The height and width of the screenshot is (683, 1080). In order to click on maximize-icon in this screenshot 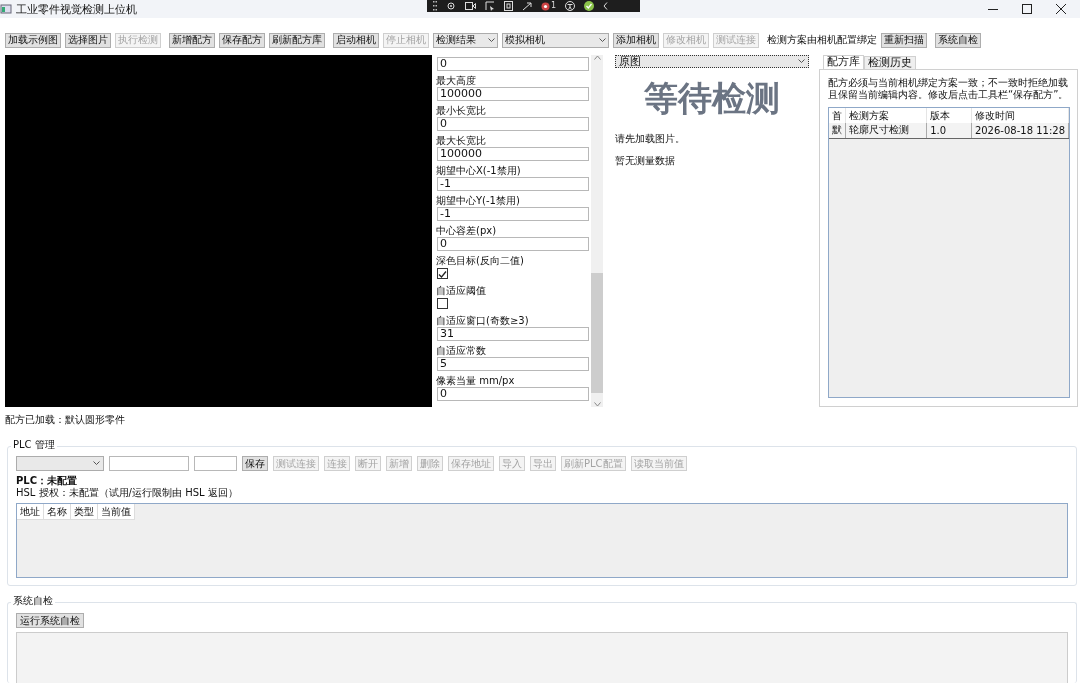, I will do `click(1027, 9)`.